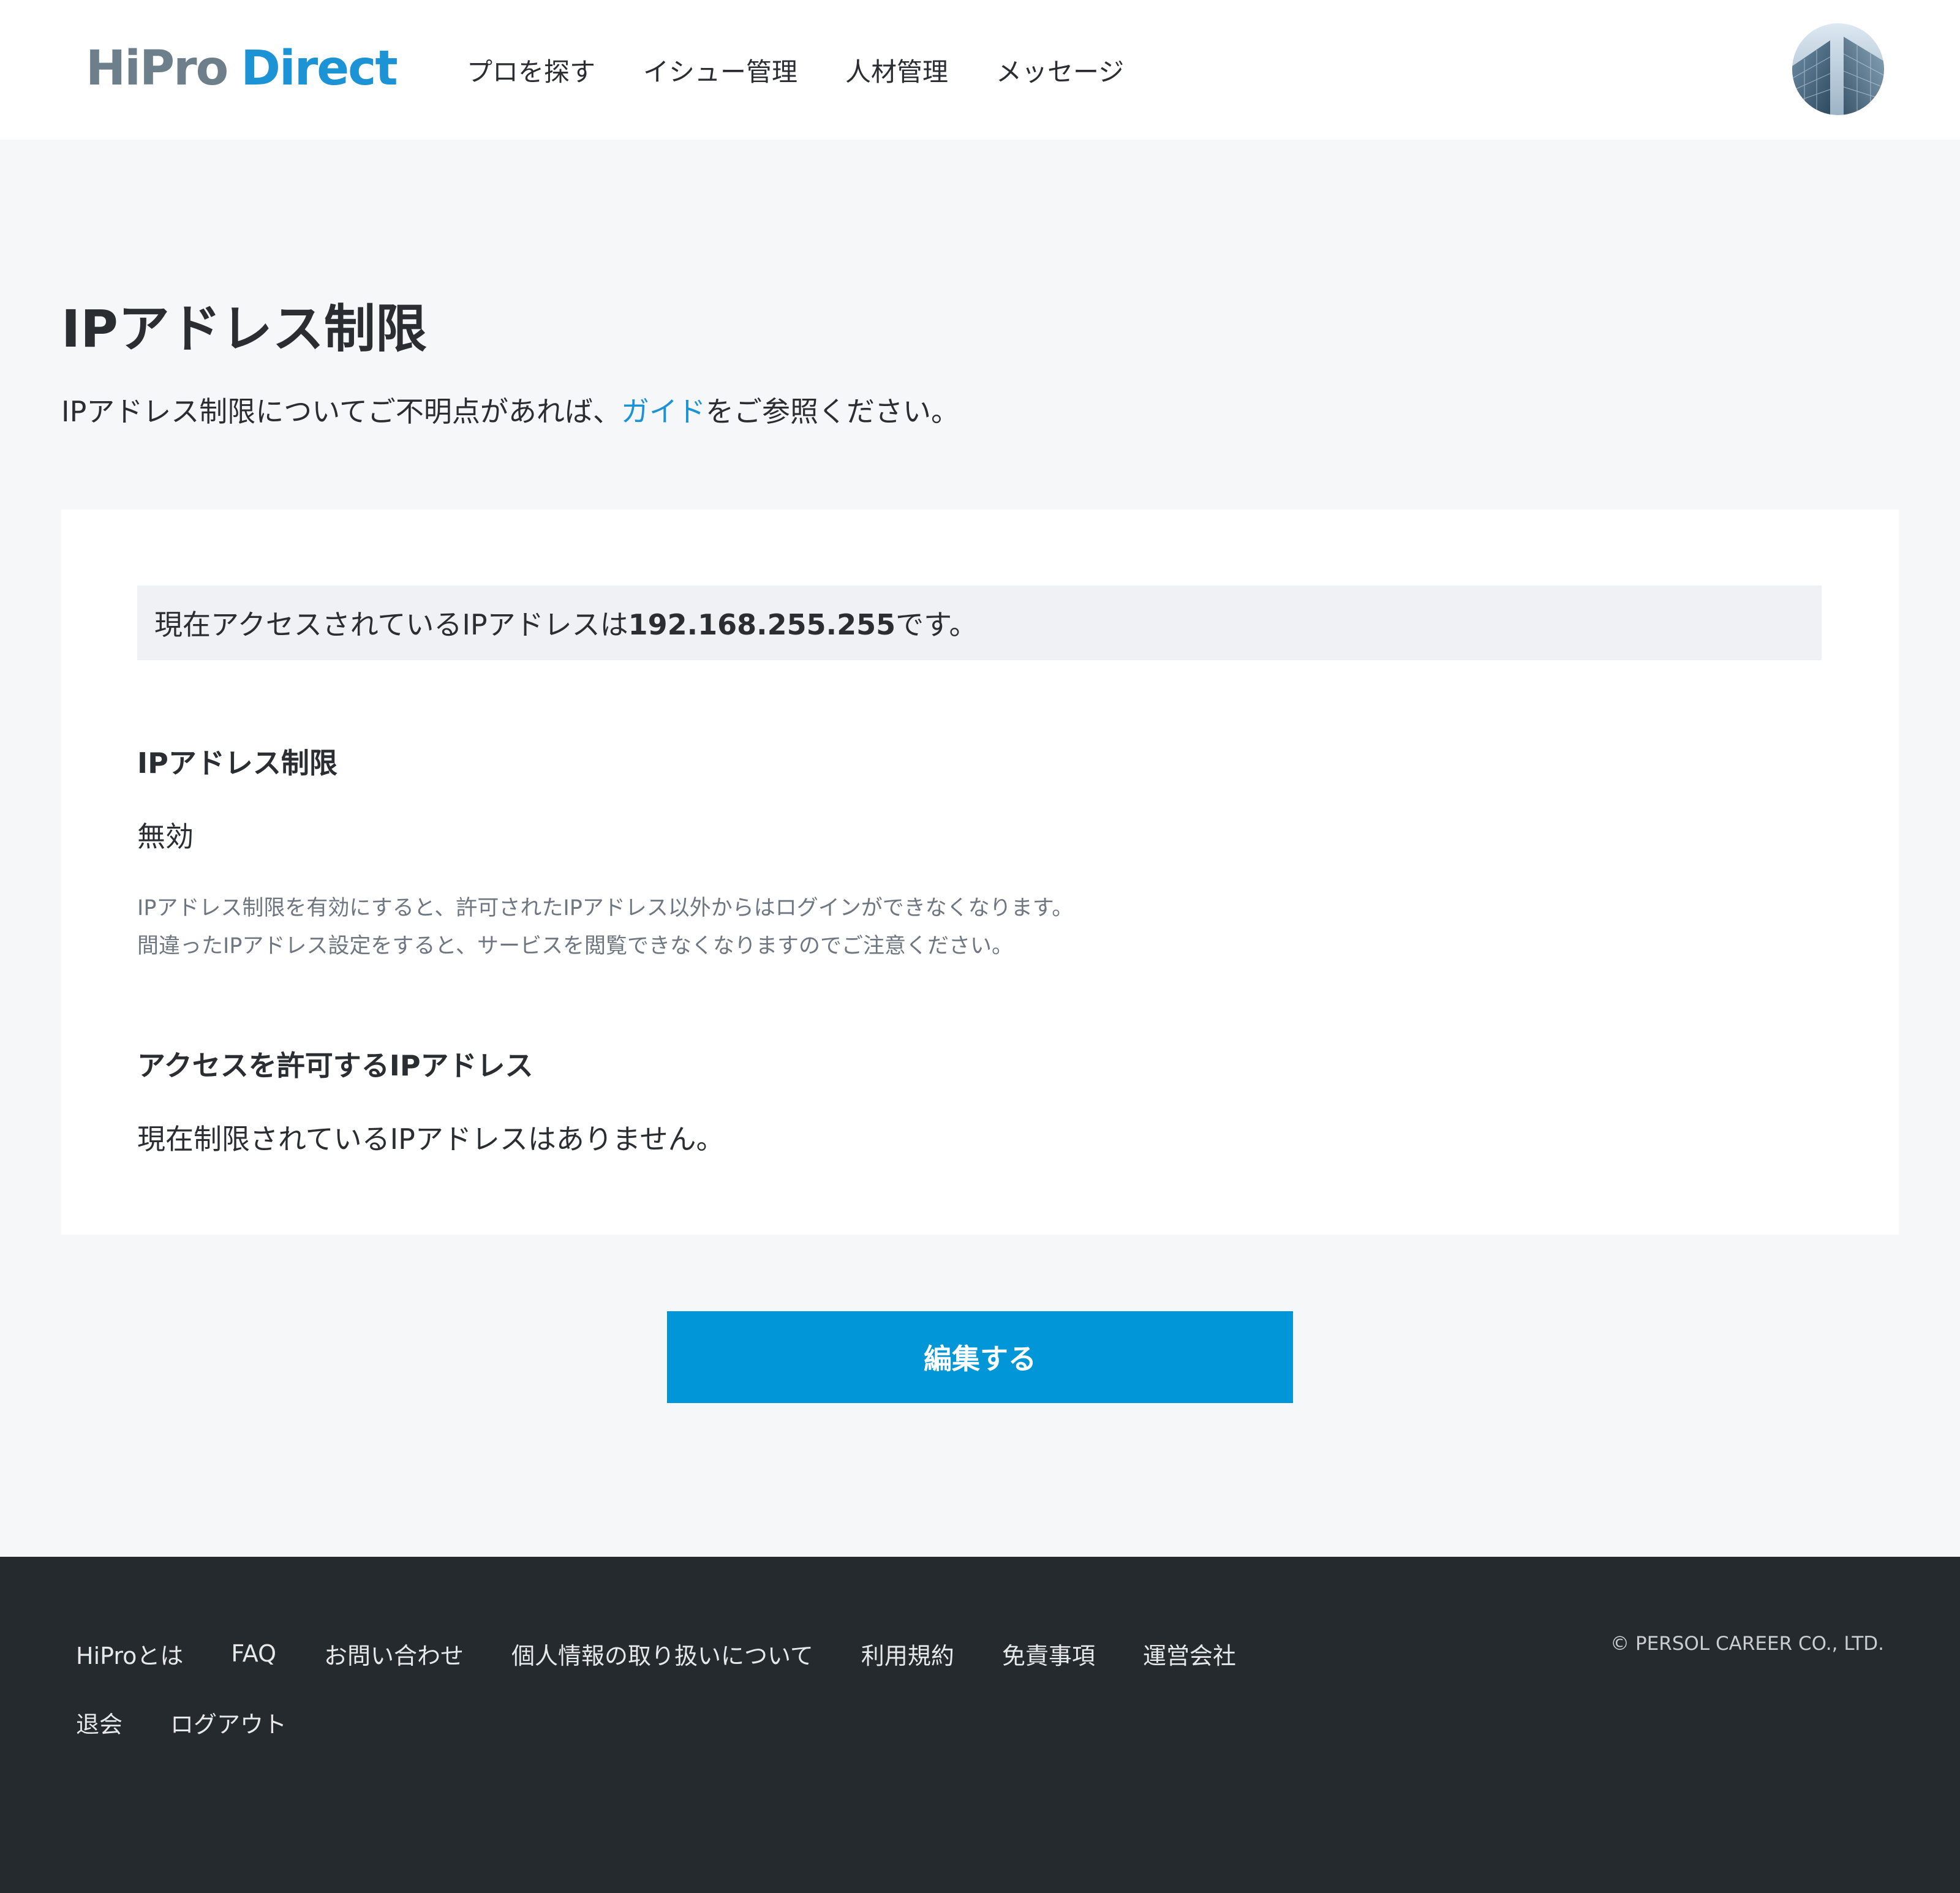  What do you see at coordinates (908, 1654) in the screenshot?
I see `footer-link-terms: 利用規約` at bounding box center [908, 1654].